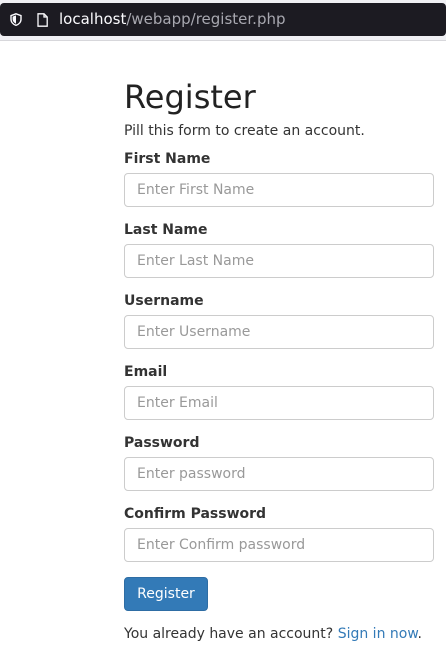  What do you see at coordinates (229, 634) in the screenshot?
I see `signin-prompt-text: You already have an account?` at bounding box center [229, 634].